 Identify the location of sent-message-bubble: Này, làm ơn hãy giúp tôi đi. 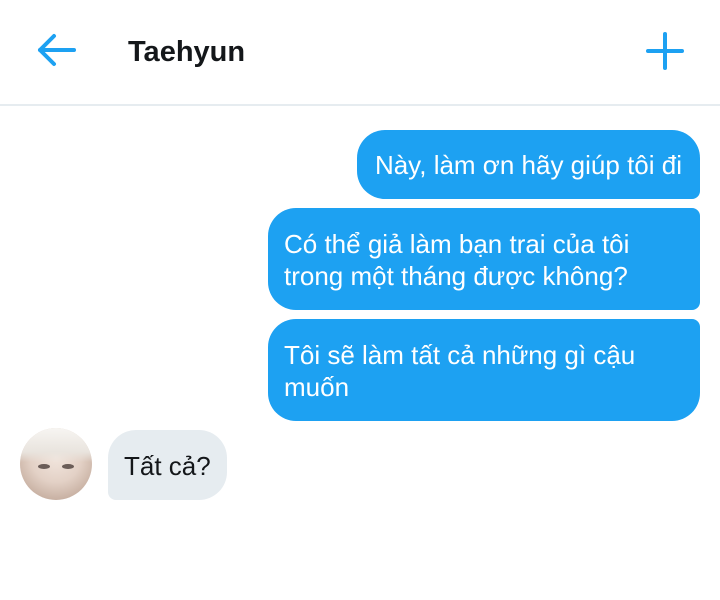
(528, 164).